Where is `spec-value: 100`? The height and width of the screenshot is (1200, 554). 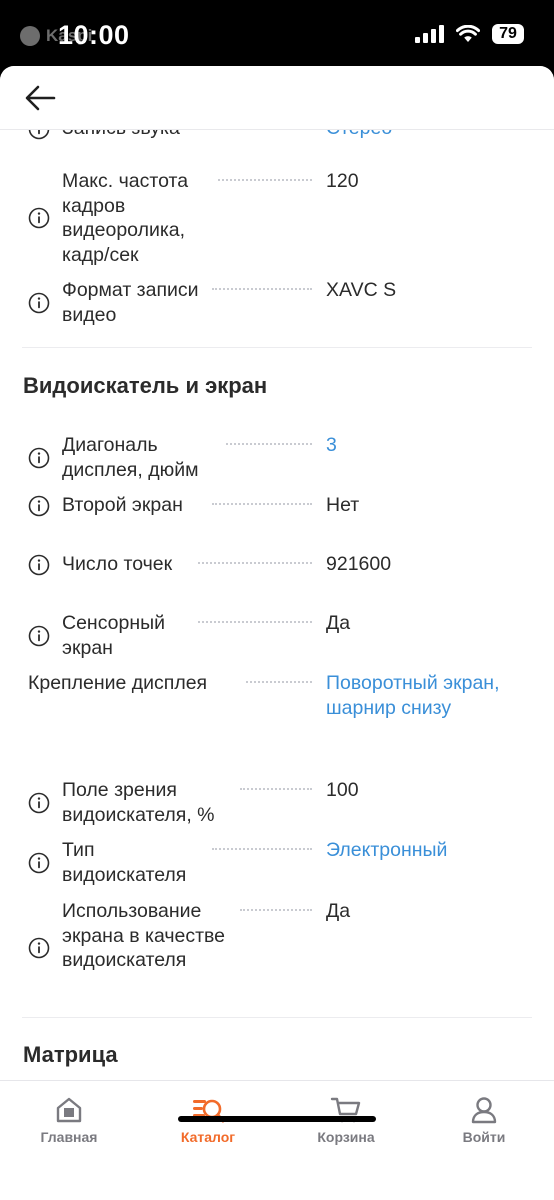 spec-value: 100 is located at coordinates (342, 790).